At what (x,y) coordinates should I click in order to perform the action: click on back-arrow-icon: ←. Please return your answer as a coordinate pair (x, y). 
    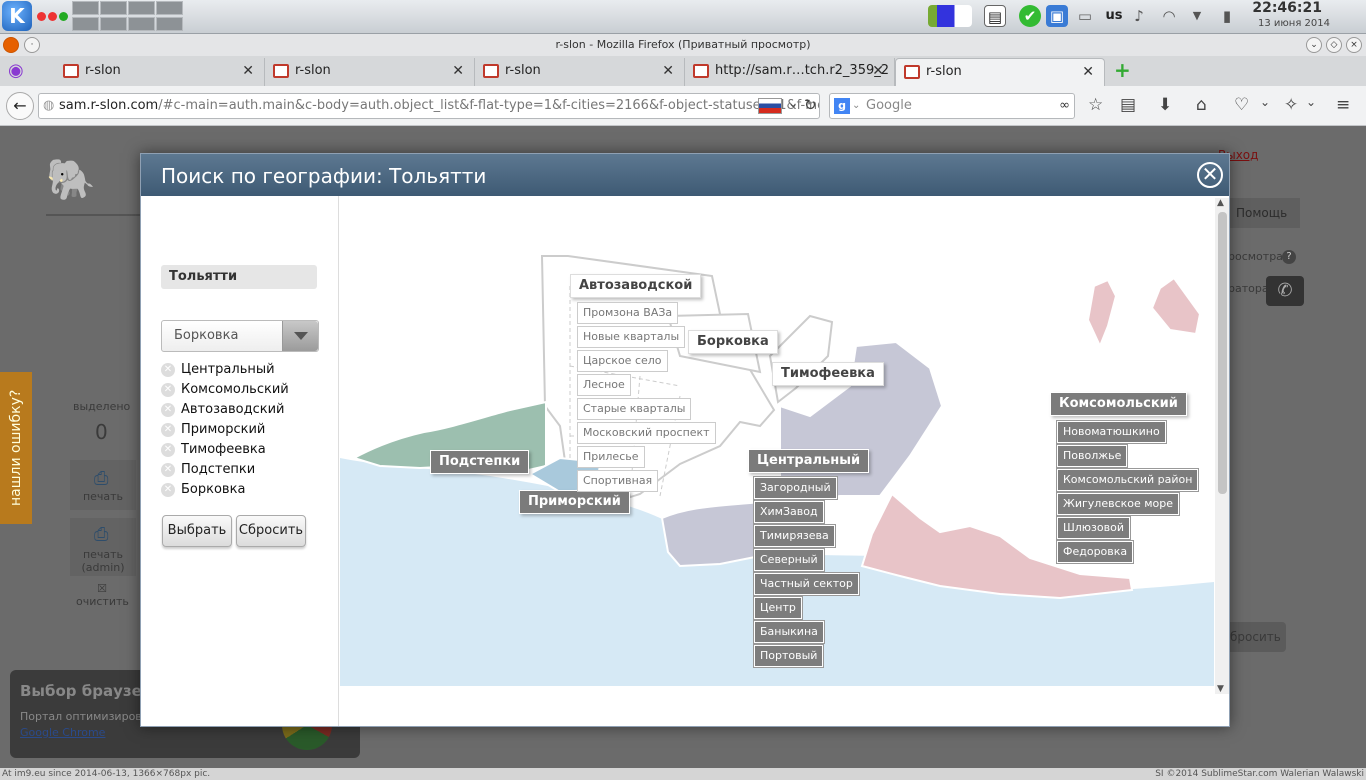
    Looking at the image, I should click on (20, 106).